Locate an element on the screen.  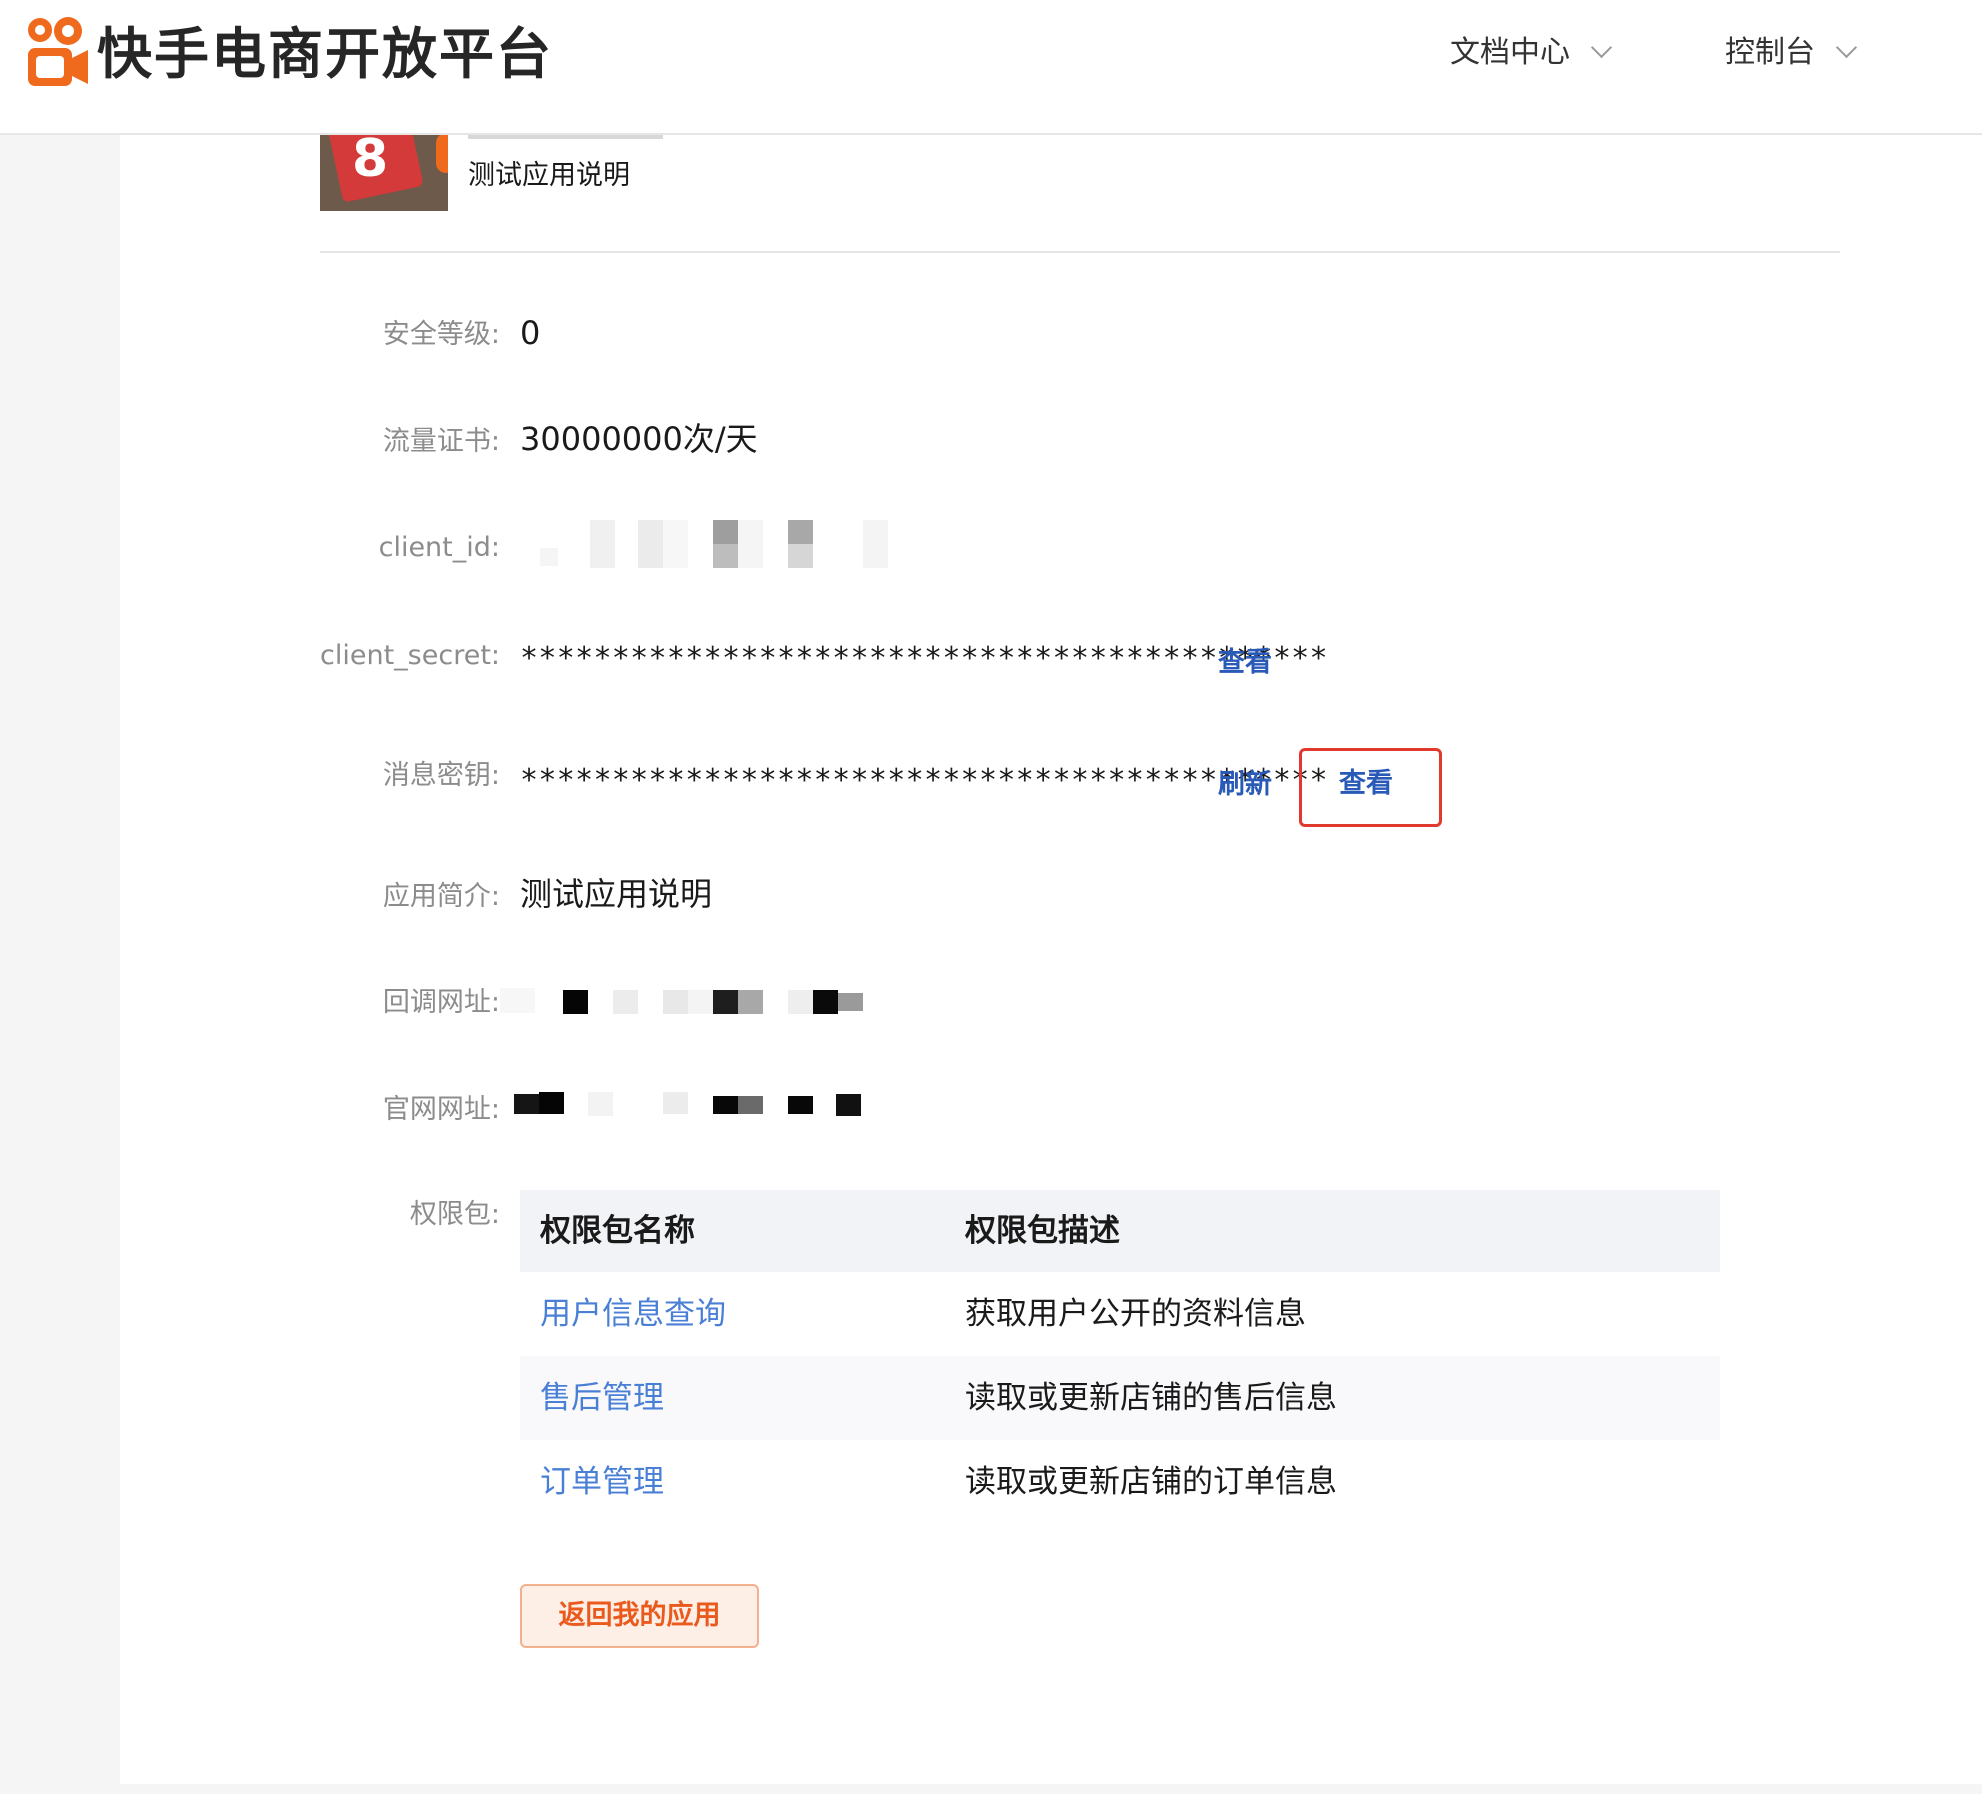
table-header-row: 权限包名称 权限包描述 is located at coordinates (1120, 1231).